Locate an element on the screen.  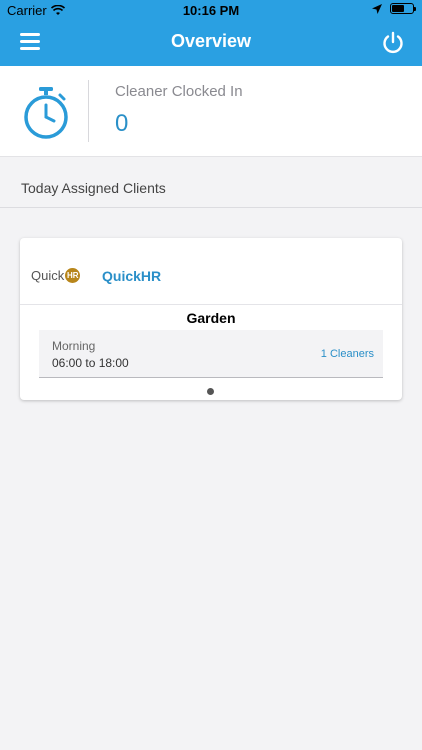
client-name: QuickHR is located at coordinates (132, 276).